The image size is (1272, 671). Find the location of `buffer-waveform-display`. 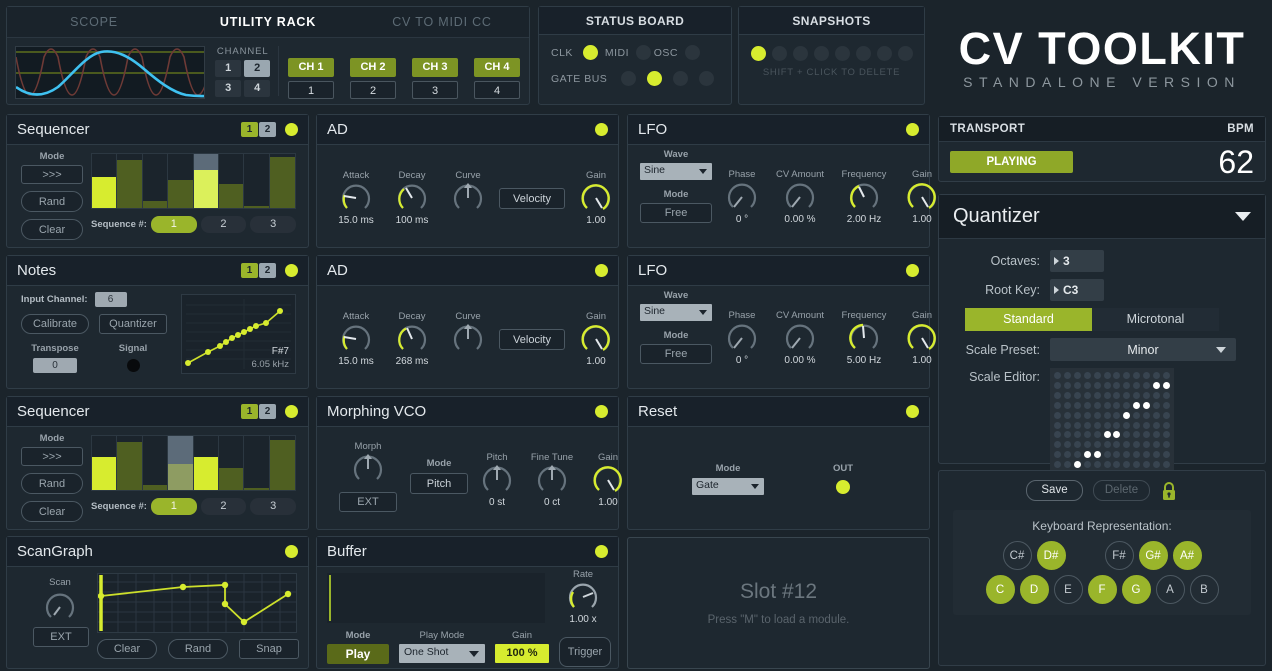

buffer-waveform-display is located at coordinates (436, 598).